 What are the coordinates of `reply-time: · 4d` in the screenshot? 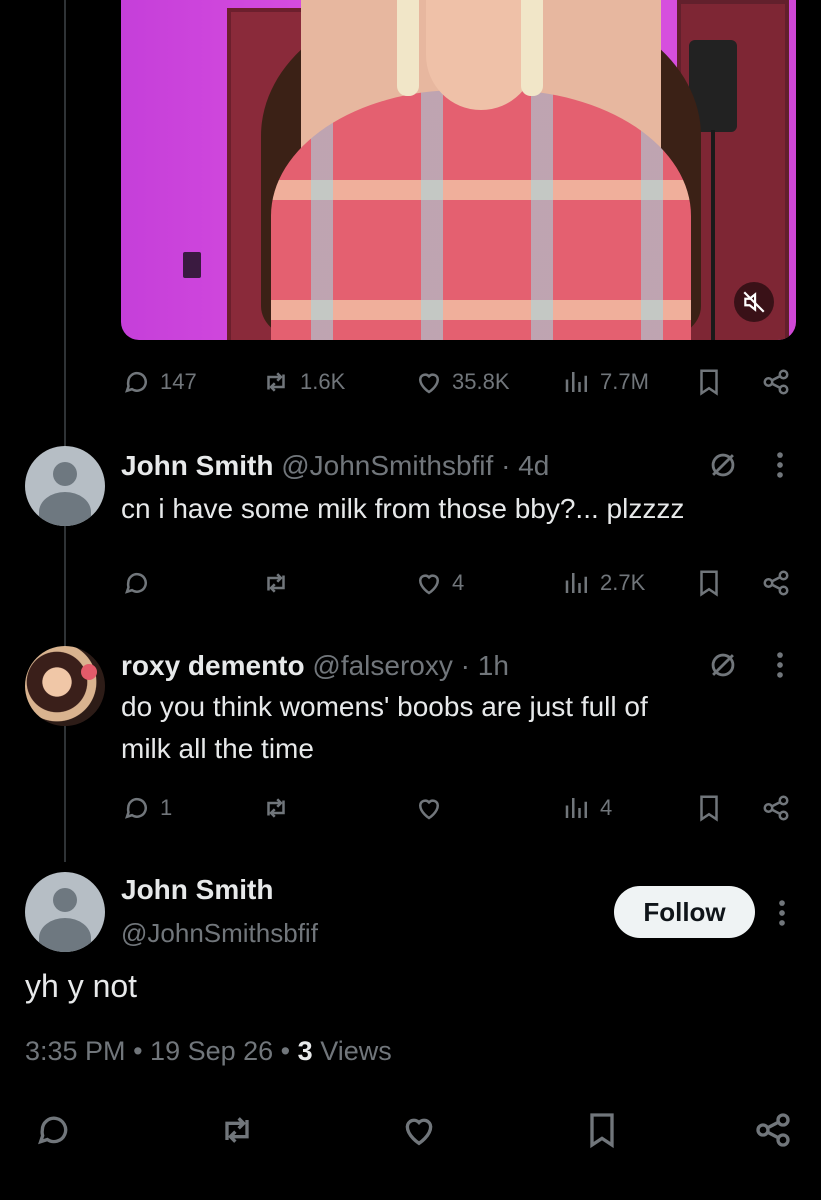 It's located at (525, 465).